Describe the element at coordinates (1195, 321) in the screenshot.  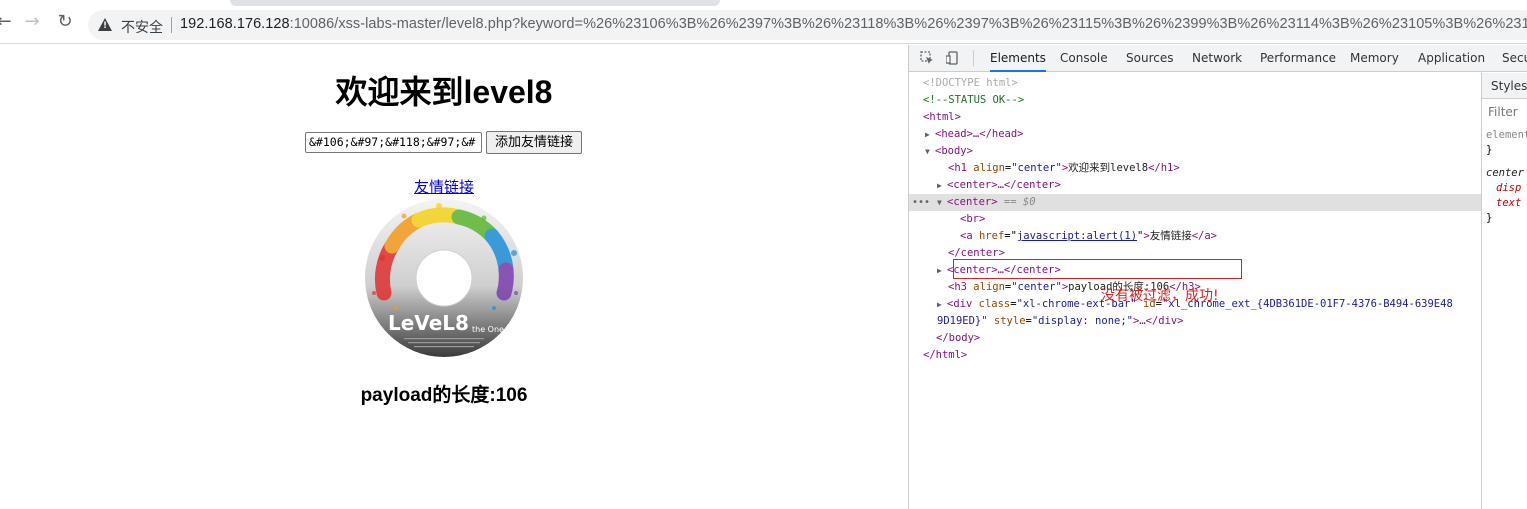
I see `dom-node-div-cont: 9D19ED}" style="display: none;">…</div>` at that location.